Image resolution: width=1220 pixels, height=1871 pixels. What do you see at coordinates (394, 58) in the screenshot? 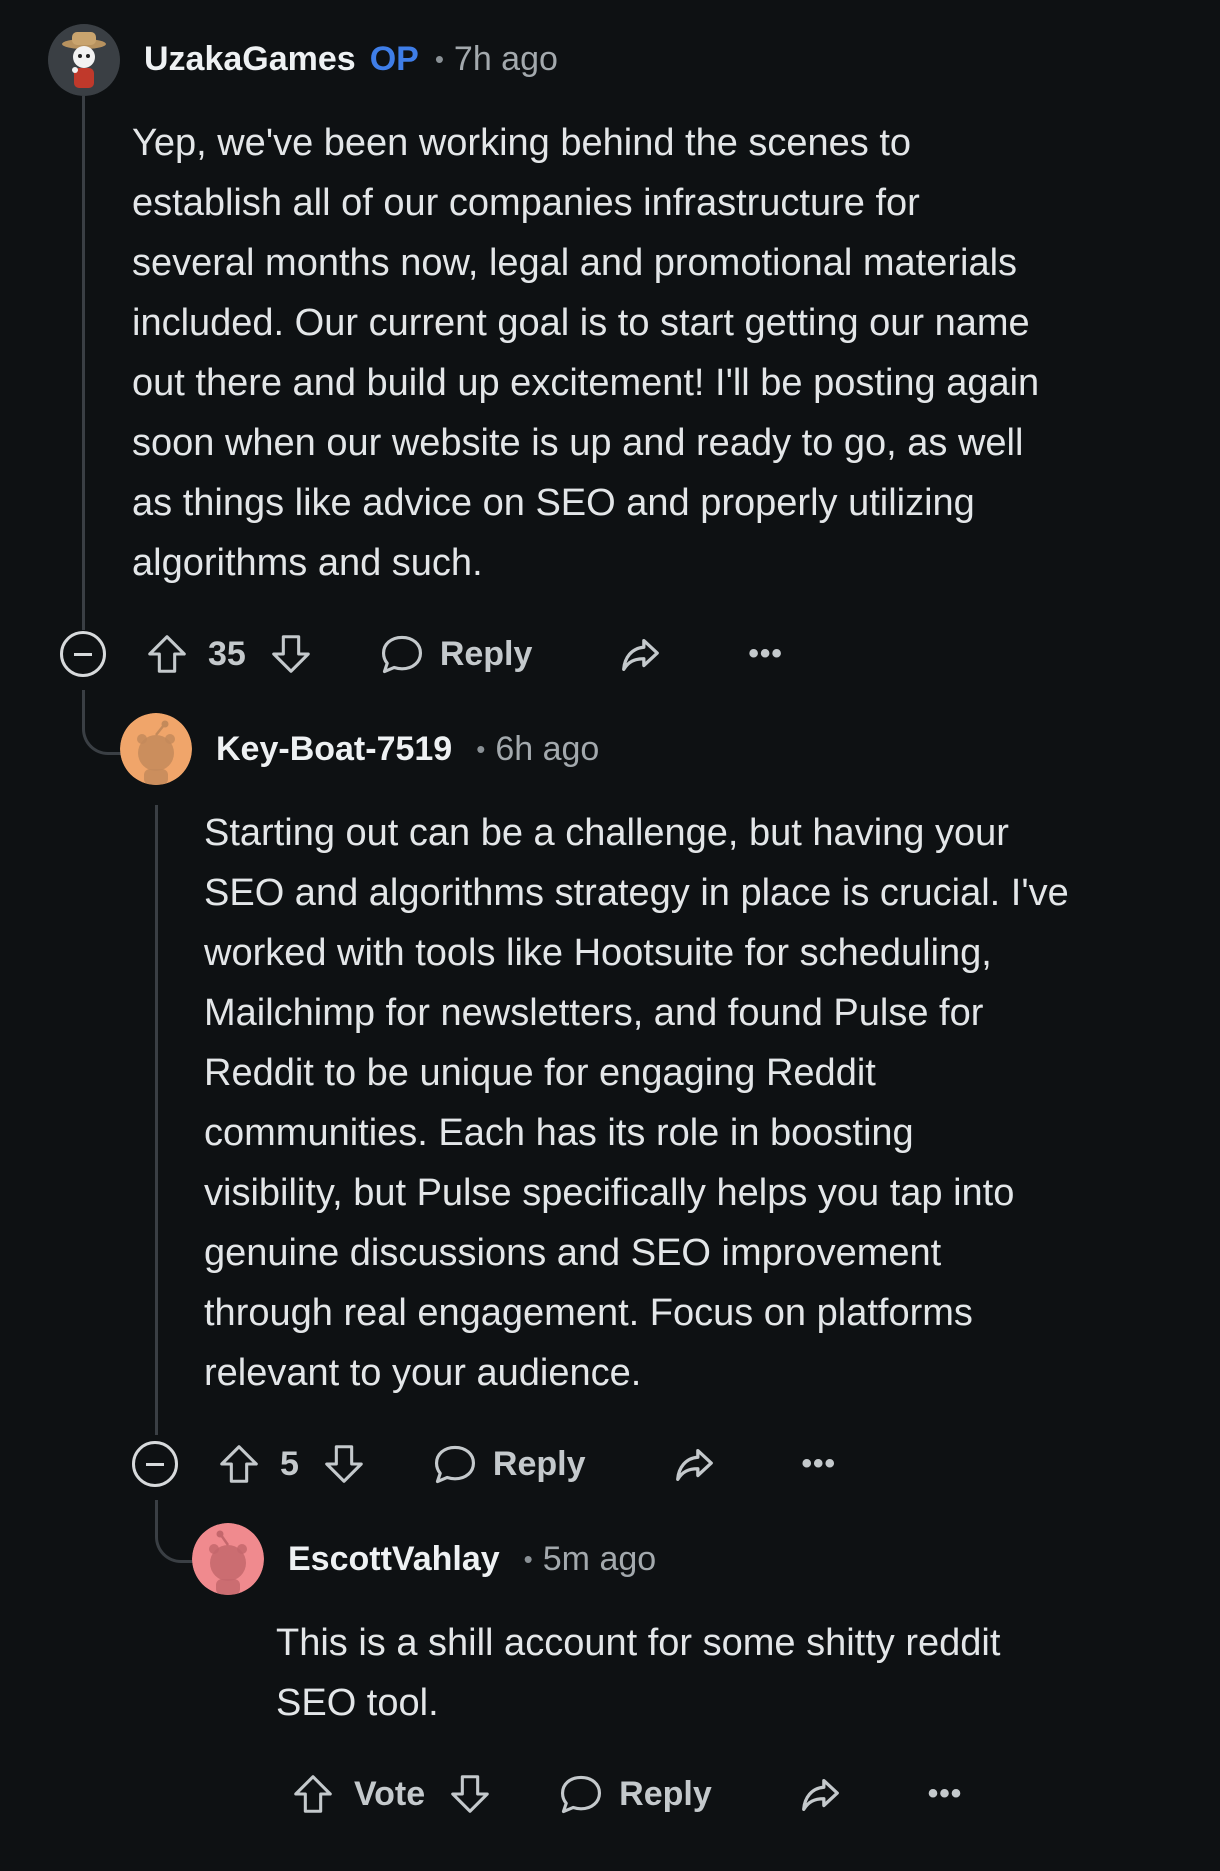
I see `op-badge: OP` at bounding box center [394, 58].